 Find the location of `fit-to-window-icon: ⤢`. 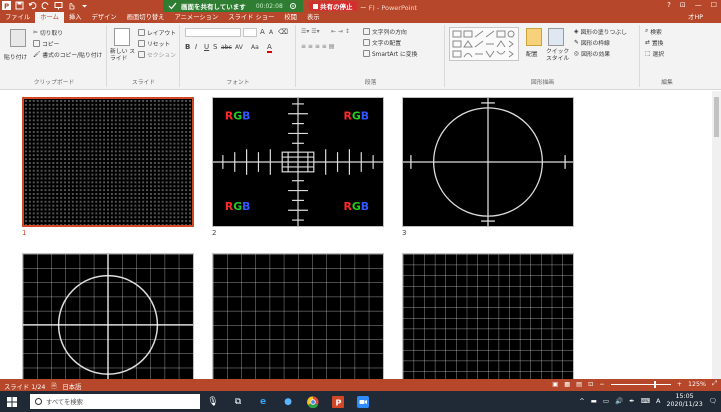

fit-to-window-icon: ⤢ is located at coordinates (714, 384).